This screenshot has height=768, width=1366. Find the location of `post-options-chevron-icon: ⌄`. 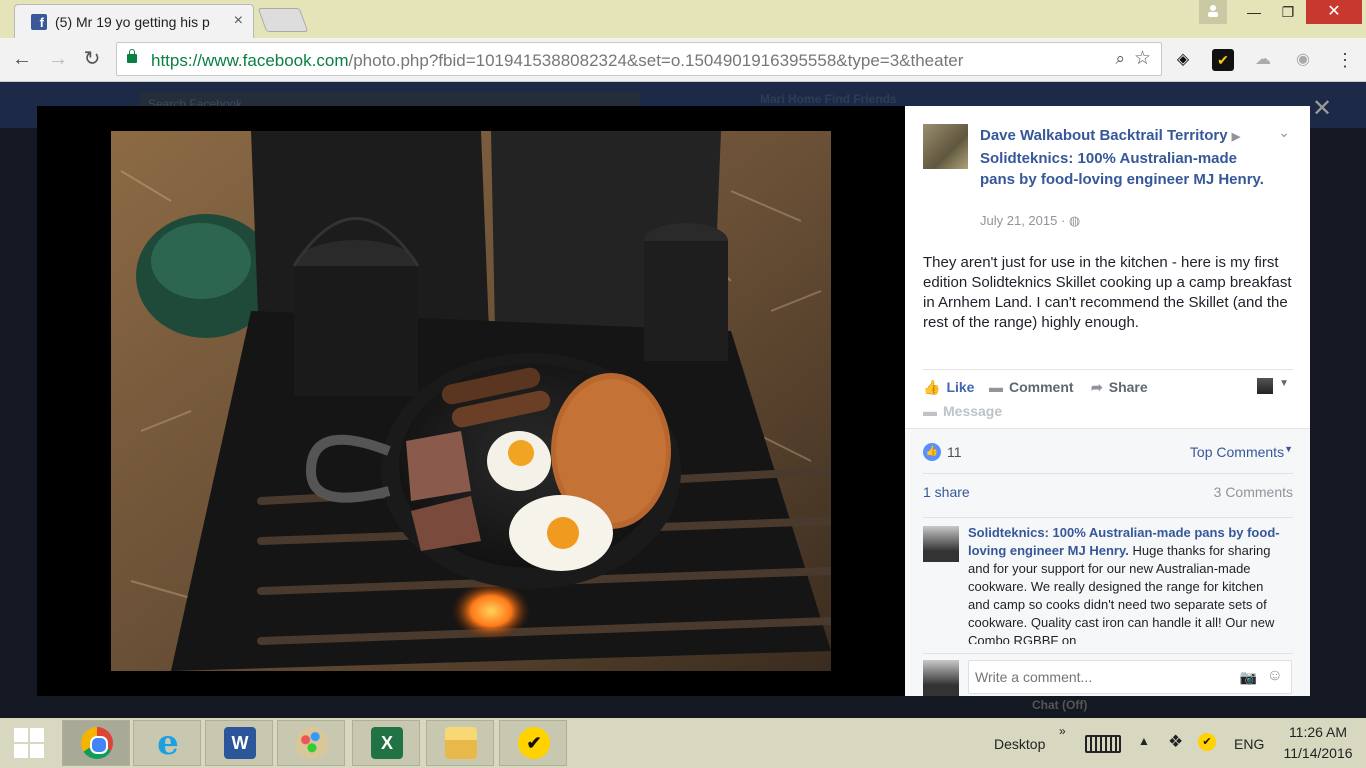

post-options-chevron-icon: ⌄ is located at coordinates (1284, 132).